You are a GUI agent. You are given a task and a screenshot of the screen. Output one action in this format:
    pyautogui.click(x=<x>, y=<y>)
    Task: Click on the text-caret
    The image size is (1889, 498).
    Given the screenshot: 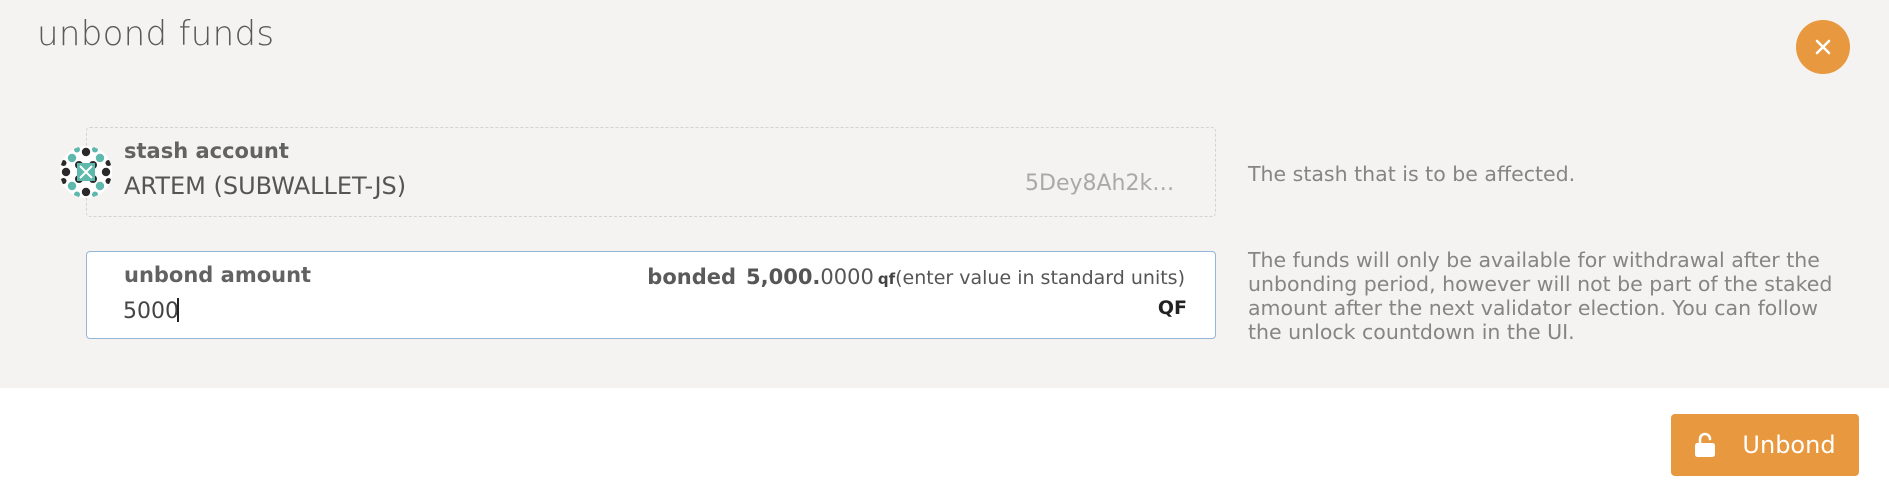 What is the action you would take?
    pyautogui.click(x=178, y=310)
    